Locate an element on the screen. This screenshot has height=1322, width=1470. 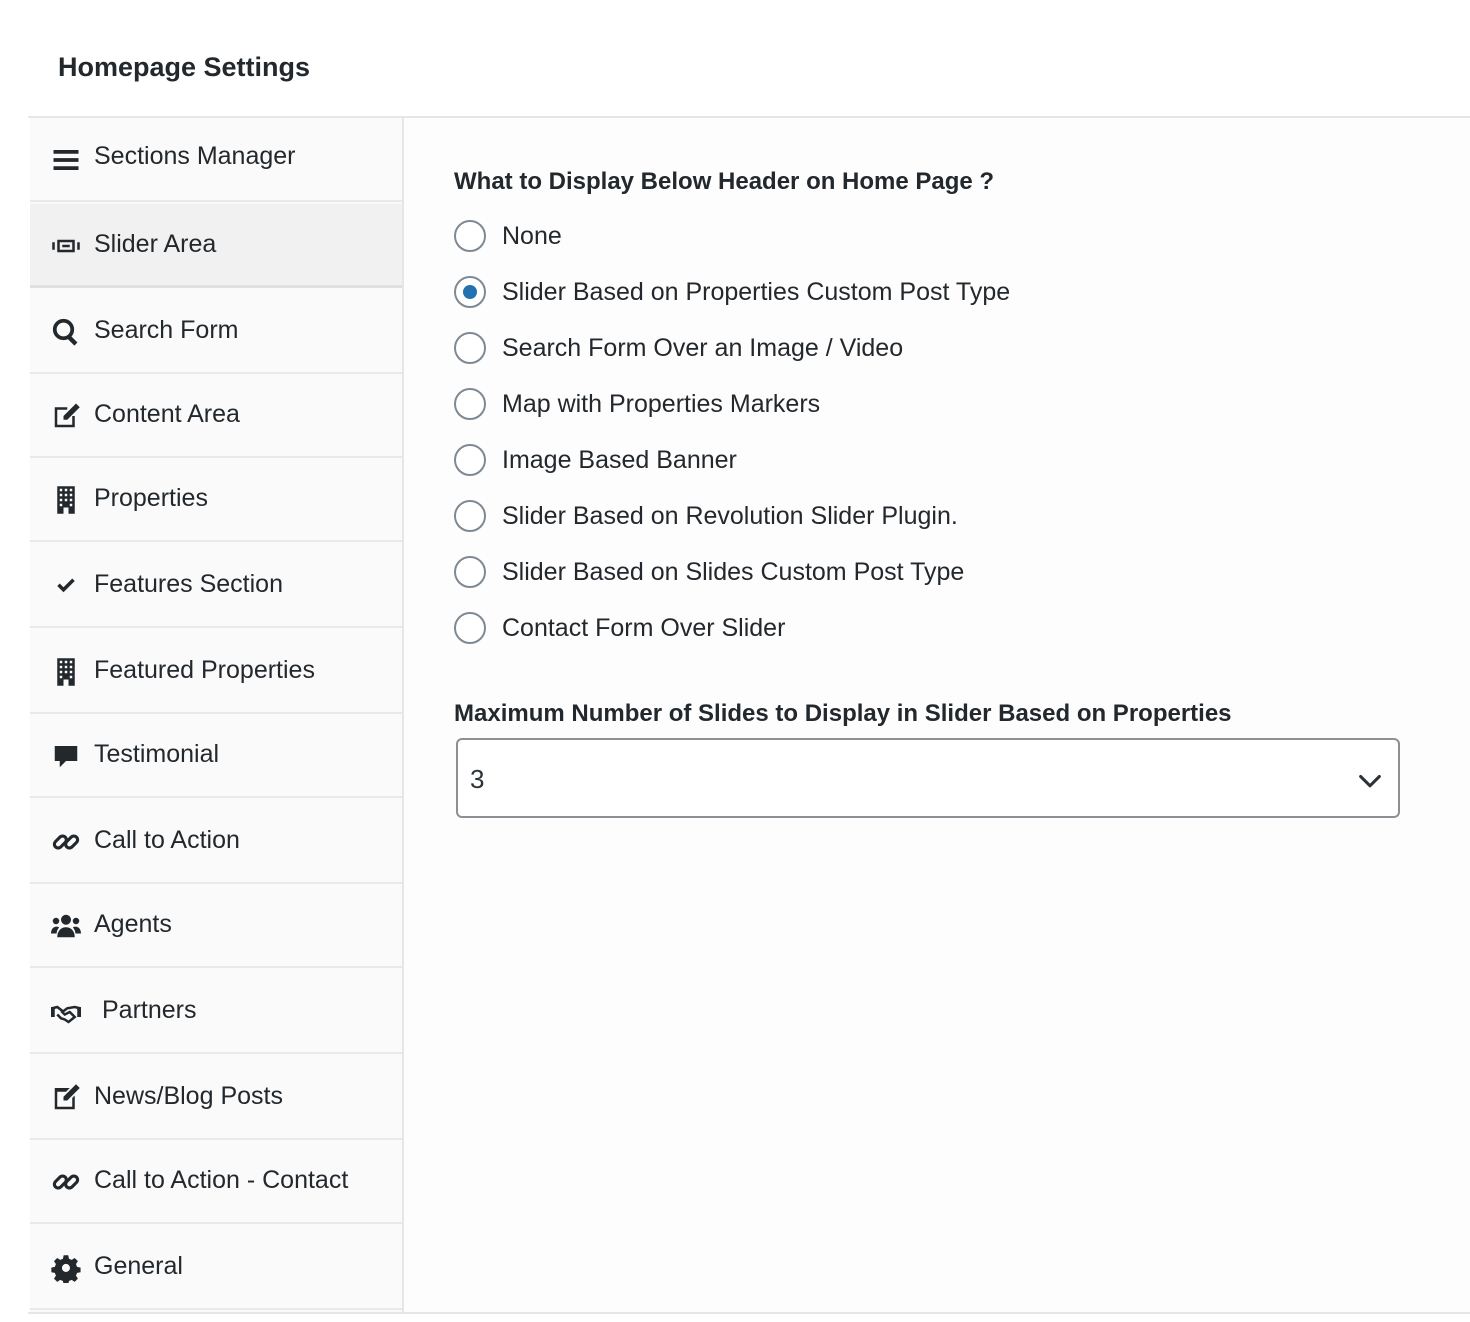
radio-label: Slider Based on Slides Custom Post Type is located at coordinates (733, 572).